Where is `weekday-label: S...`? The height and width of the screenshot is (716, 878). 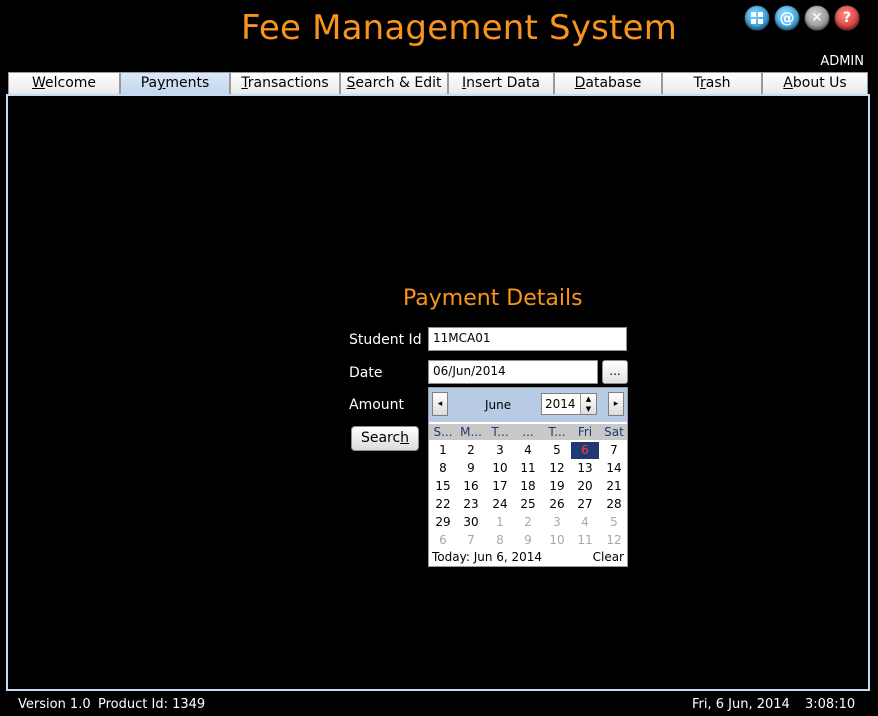 weekday-label: S... is located at coordinates (443, 432).